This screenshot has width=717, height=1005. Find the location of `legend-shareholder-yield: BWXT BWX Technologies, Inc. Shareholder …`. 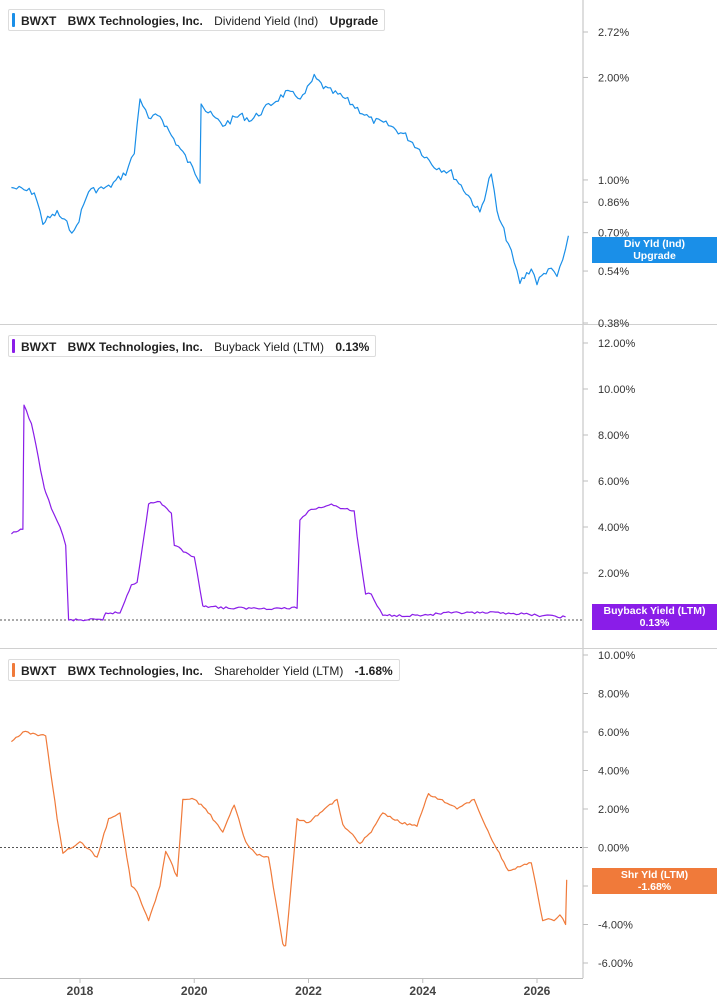

legend-shareholder-yield: BWXT BWX Technologies, Inc. Shareholder … is located at coordinates (204, 670).